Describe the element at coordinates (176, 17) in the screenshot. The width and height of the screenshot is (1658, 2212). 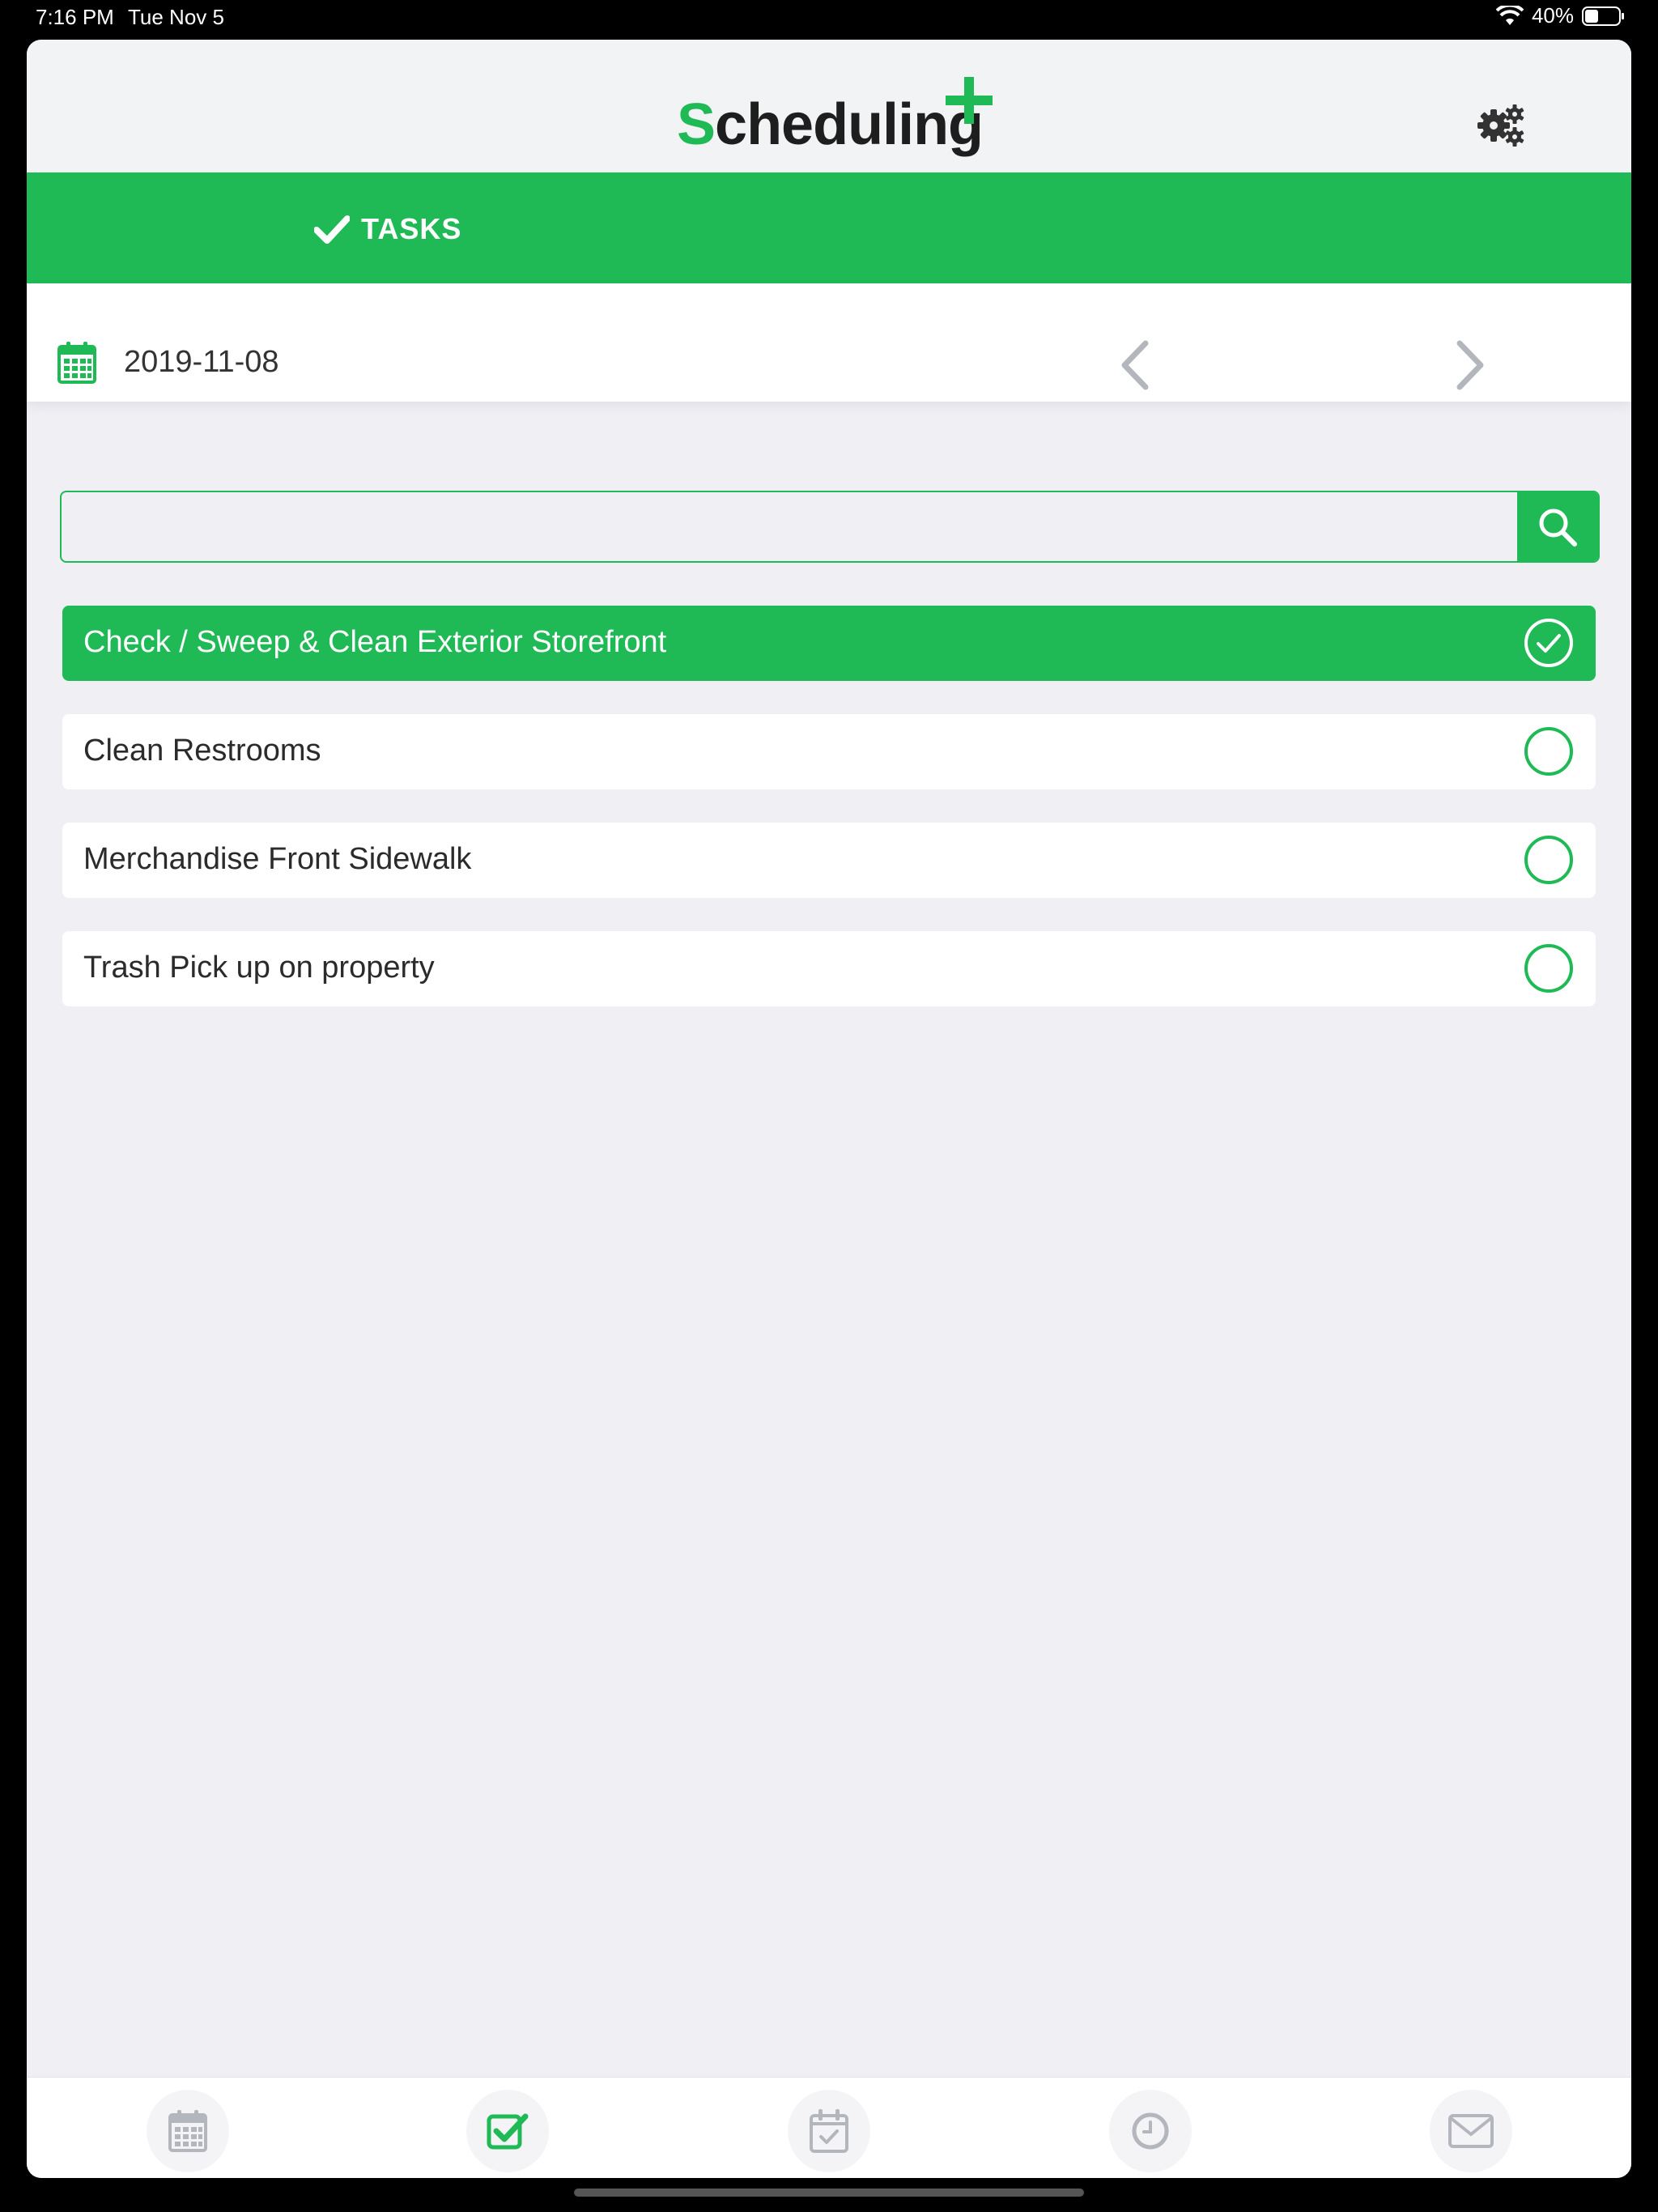
I see `status-date: Tue Nov 5` at that location.